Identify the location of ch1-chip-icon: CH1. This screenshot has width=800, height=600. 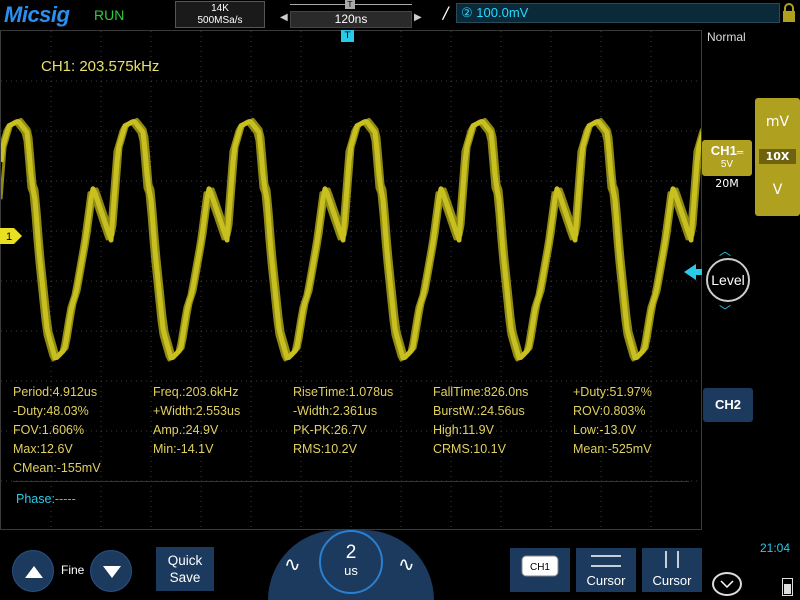
(540, 566).